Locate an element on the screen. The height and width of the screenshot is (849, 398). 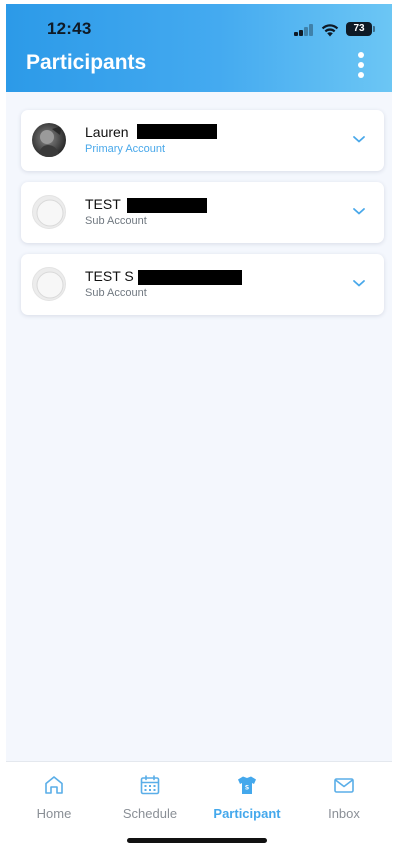
participant-first-name: TEST is located at coordinates (103, 204).